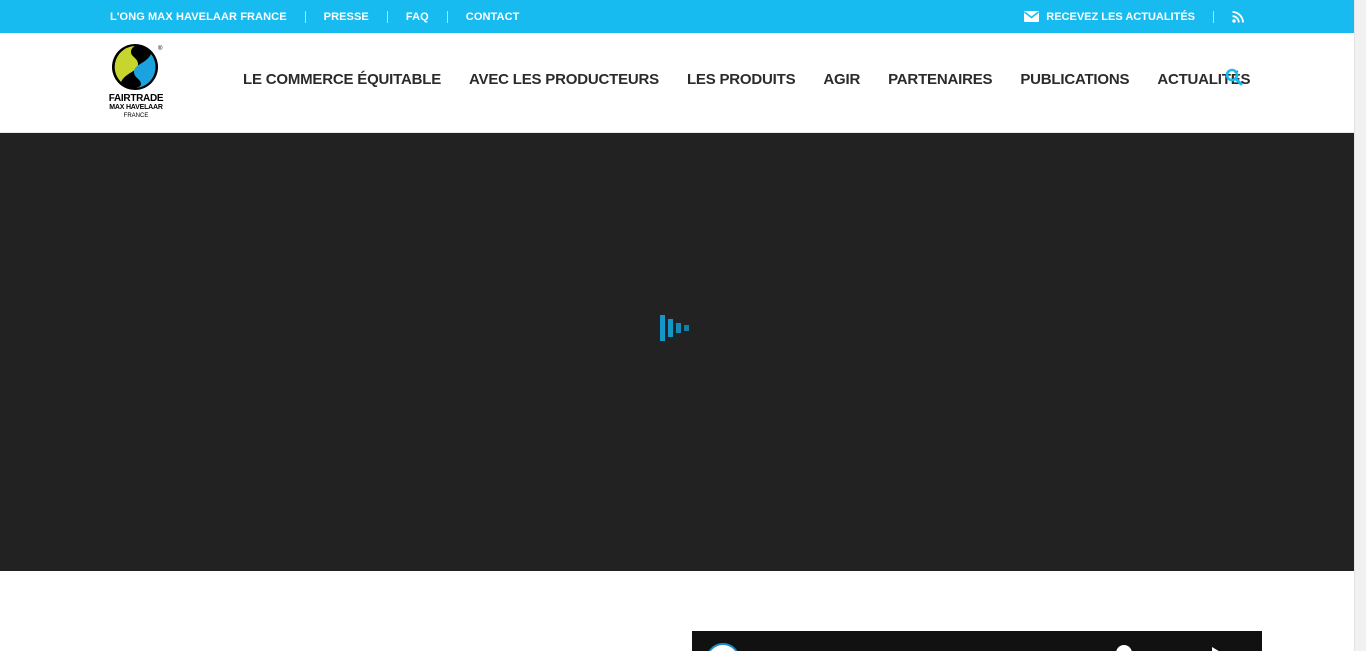 The image size is (1366, 651). I want to click on nav-item-actualites: ACTUALITÉS, so click(1203, 79).